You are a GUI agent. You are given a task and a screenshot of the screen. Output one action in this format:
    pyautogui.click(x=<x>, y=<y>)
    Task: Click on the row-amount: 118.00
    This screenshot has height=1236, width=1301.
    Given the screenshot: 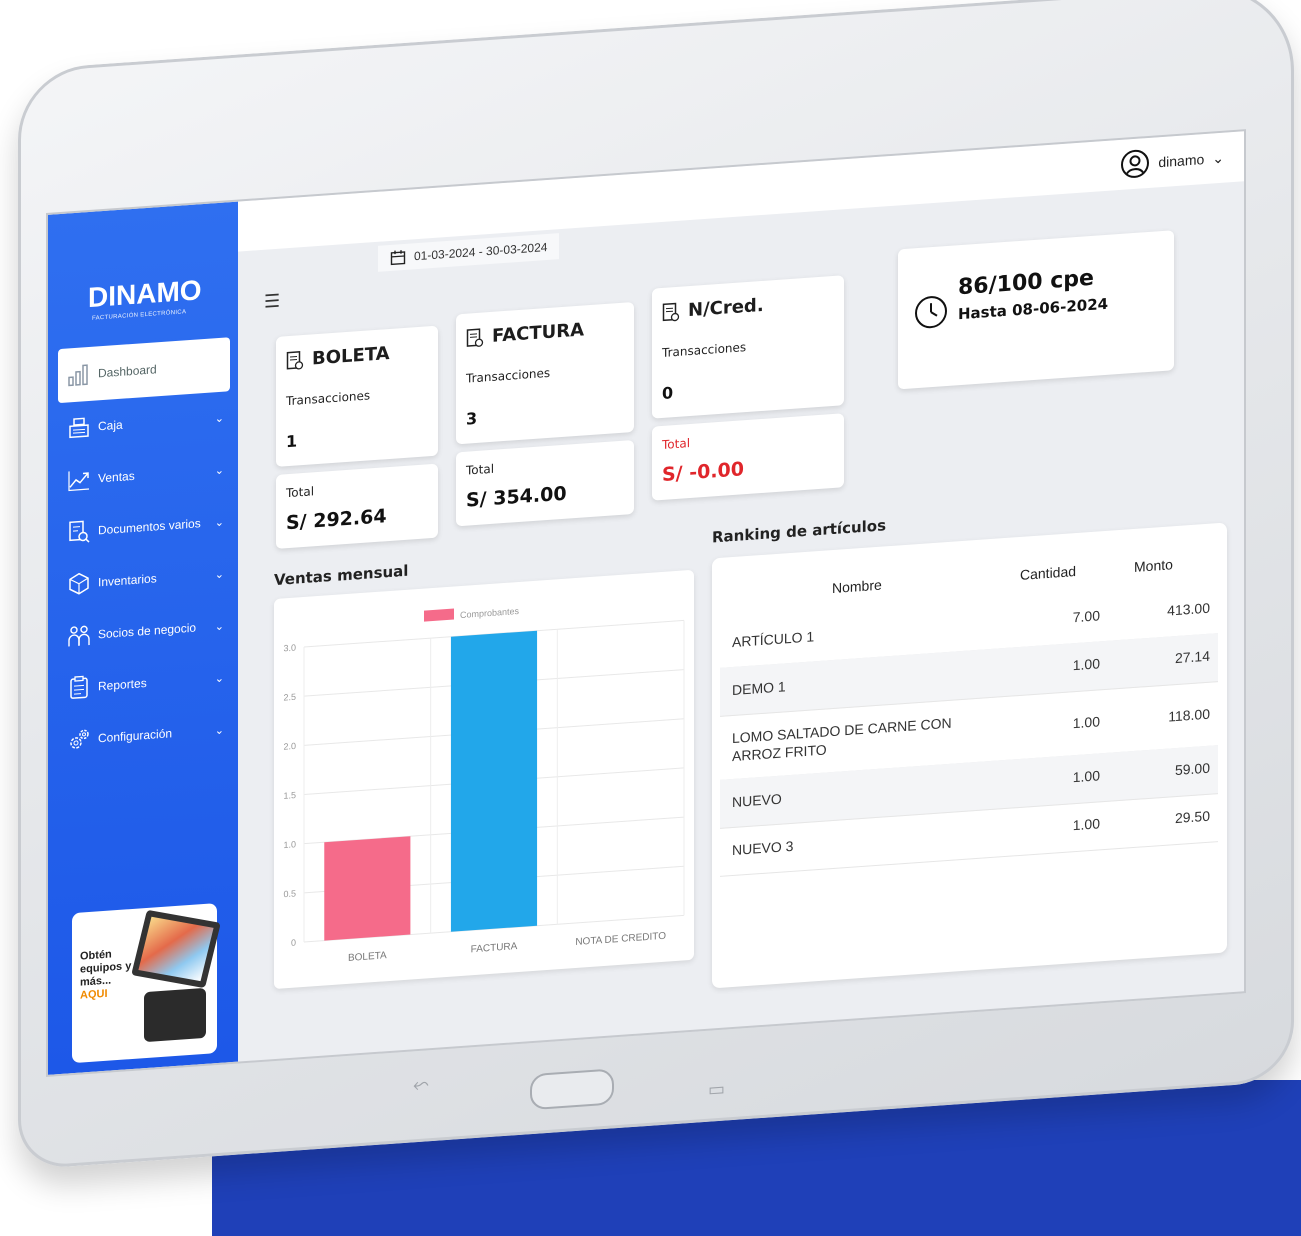 What is the action you would take?
    pyautogui.click(x=1189, y=715)
    